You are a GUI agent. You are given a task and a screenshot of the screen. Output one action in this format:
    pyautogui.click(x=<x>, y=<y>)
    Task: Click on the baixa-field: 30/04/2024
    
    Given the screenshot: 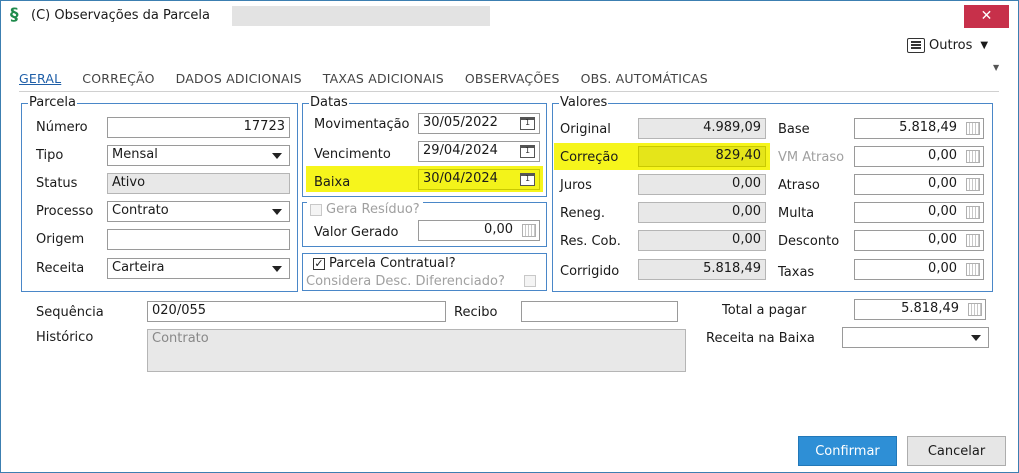 What is the action you would take?
    pyautogui.click(x=479, y=179)
    